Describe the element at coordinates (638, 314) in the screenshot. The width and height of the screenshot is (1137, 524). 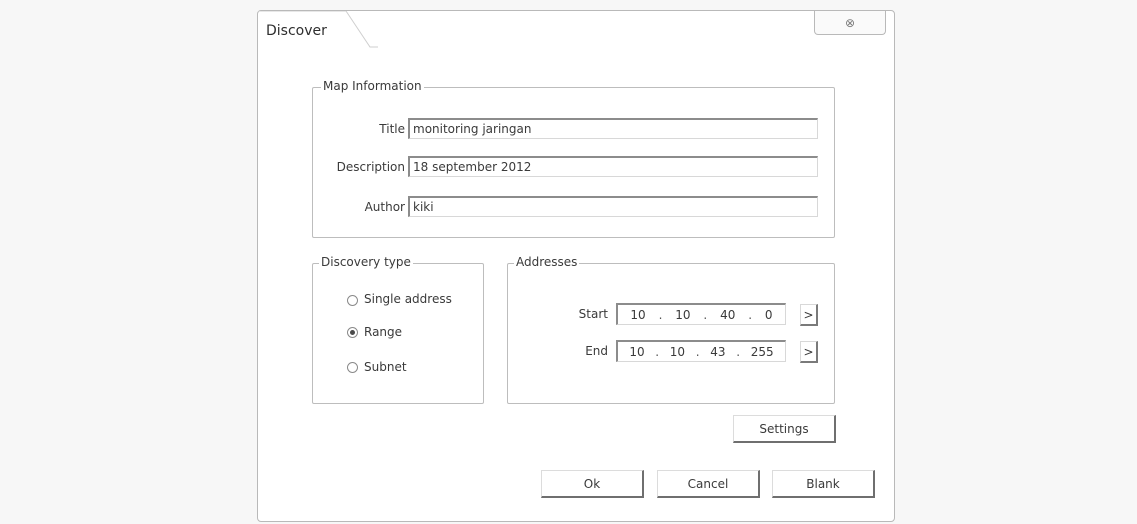
I see `start-octet-1: 10` at that location.